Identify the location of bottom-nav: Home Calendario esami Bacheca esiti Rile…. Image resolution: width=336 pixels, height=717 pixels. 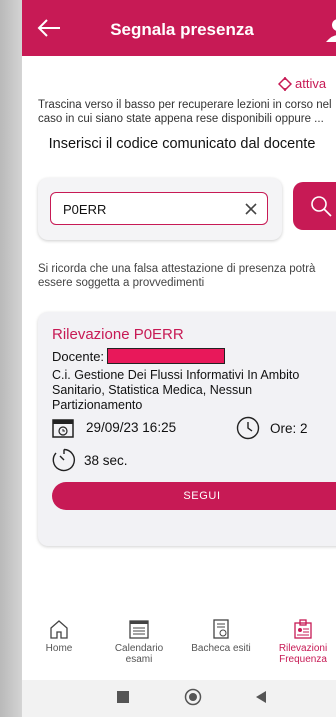
(179, 644).